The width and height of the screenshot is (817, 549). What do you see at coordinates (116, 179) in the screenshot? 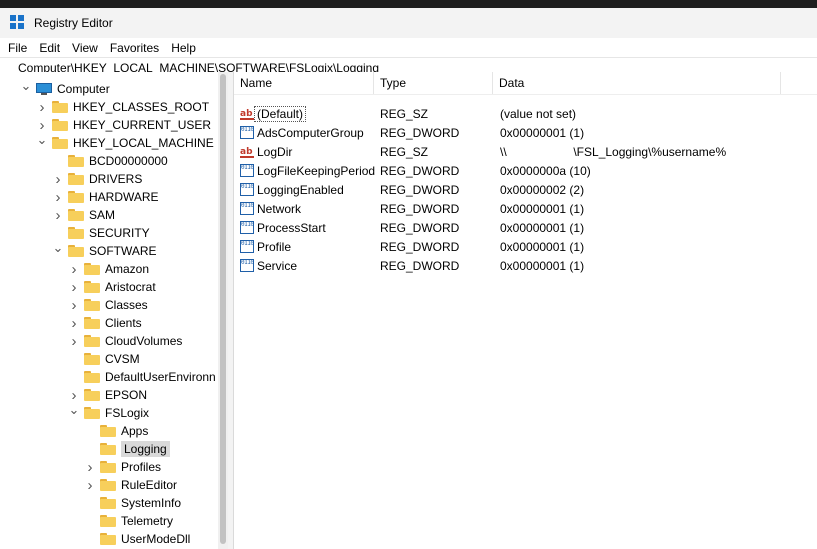
I see `tree-node-label: DRIVERS` at bounding box center [116, 179].